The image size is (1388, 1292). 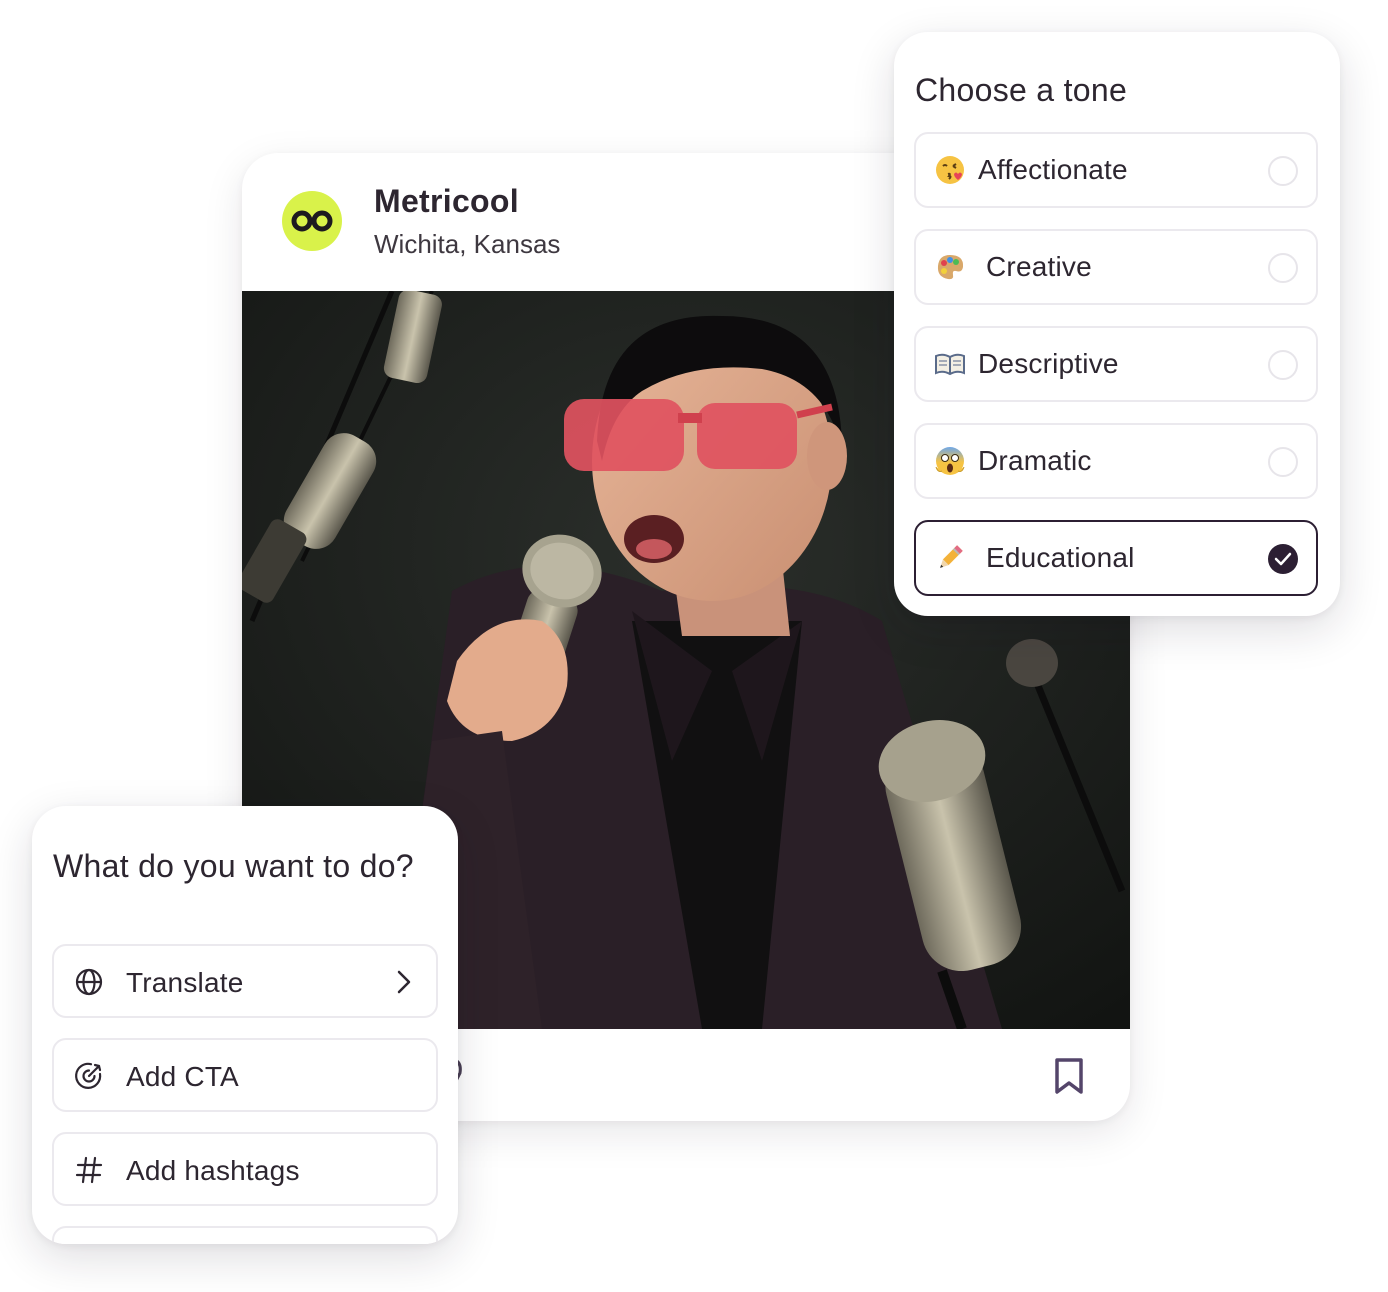 What do you see at coordinates (213, 1170) in the screenshot?
I see `action-label: Add hashtags` at bounding box center [213, 1170].